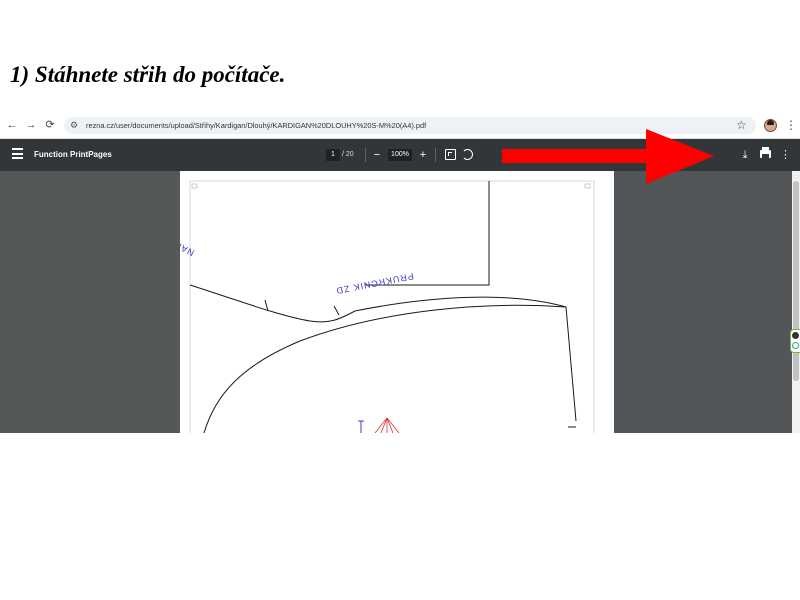 This screenshot has height=600, width=800. Describe the element at coordinates (375, 283) in the screenshot. I see `pattern-label-top: PRUKRCNIK ZD` at that location.